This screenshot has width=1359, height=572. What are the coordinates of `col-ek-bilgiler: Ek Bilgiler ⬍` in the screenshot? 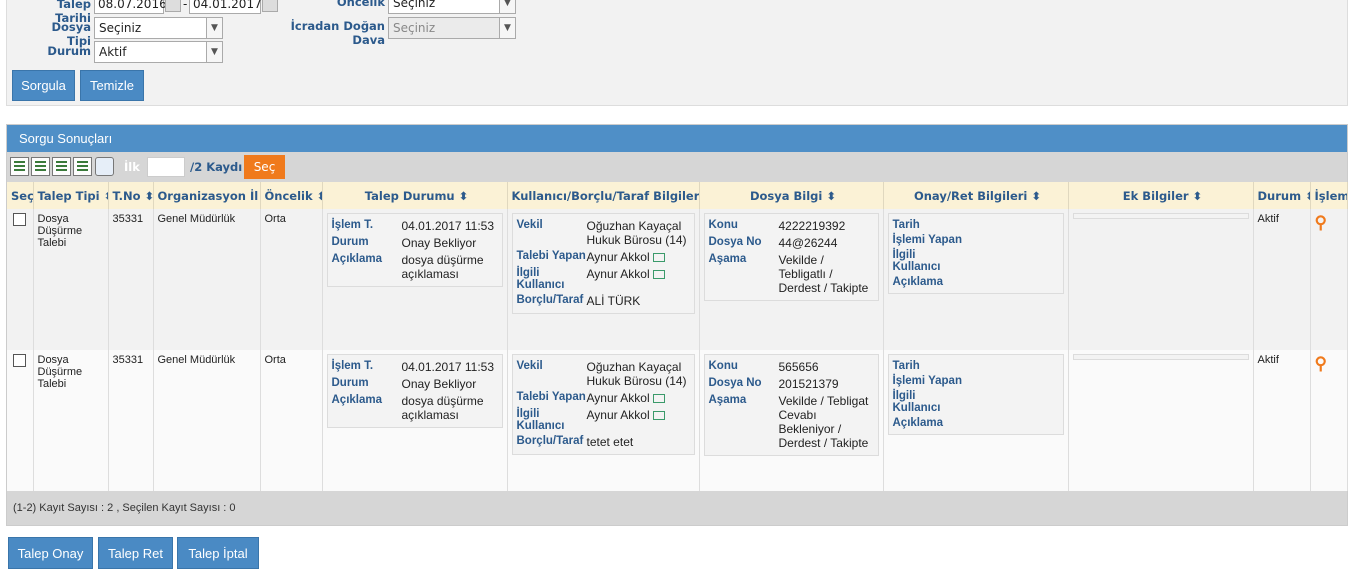 It's located at (1161, 195).